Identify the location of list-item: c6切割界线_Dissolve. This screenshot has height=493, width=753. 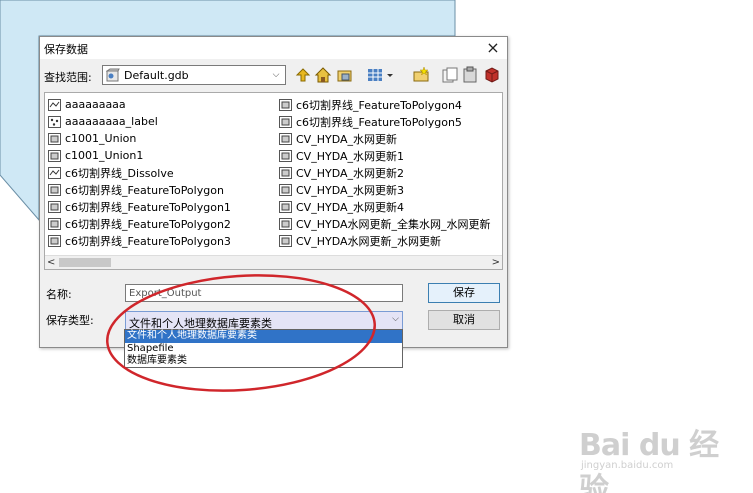
(139, 172).